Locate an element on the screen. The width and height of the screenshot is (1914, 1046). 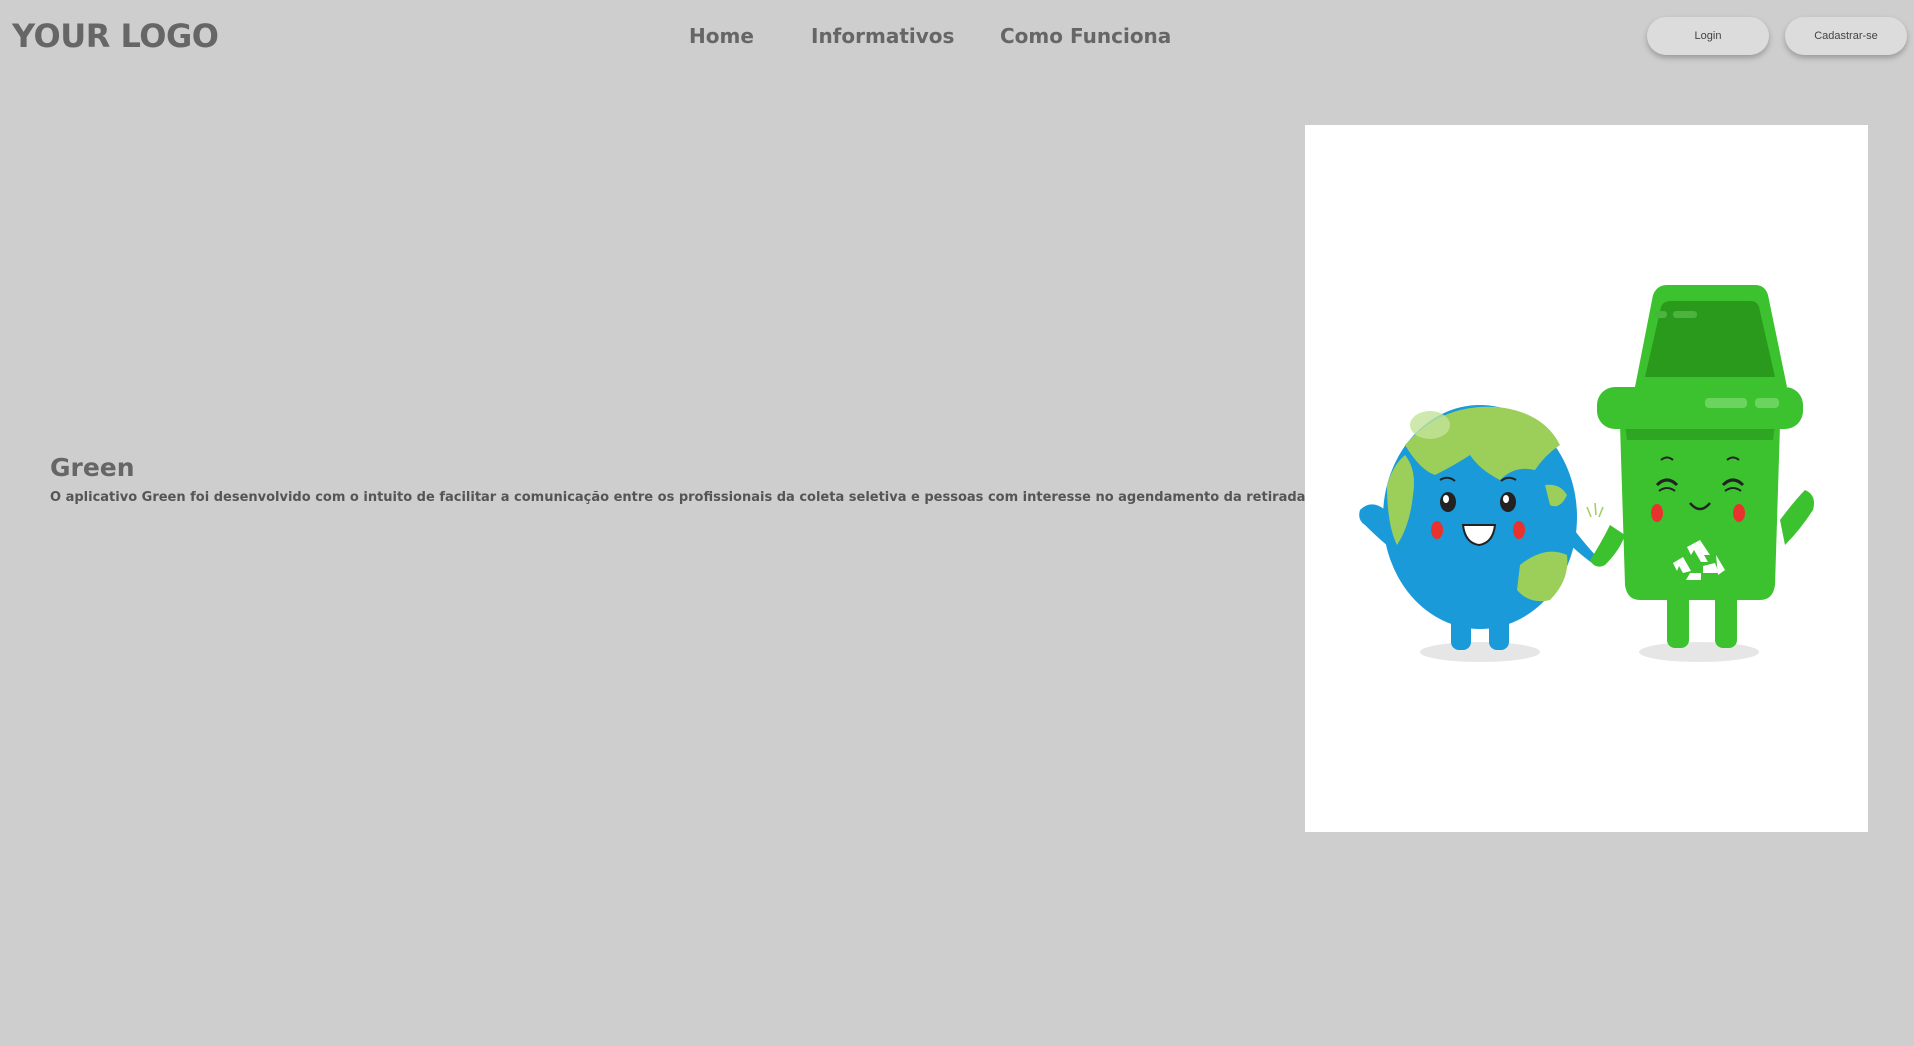
main-nav: Home Informativos Como Funciona is located at coordinates (957, 37).